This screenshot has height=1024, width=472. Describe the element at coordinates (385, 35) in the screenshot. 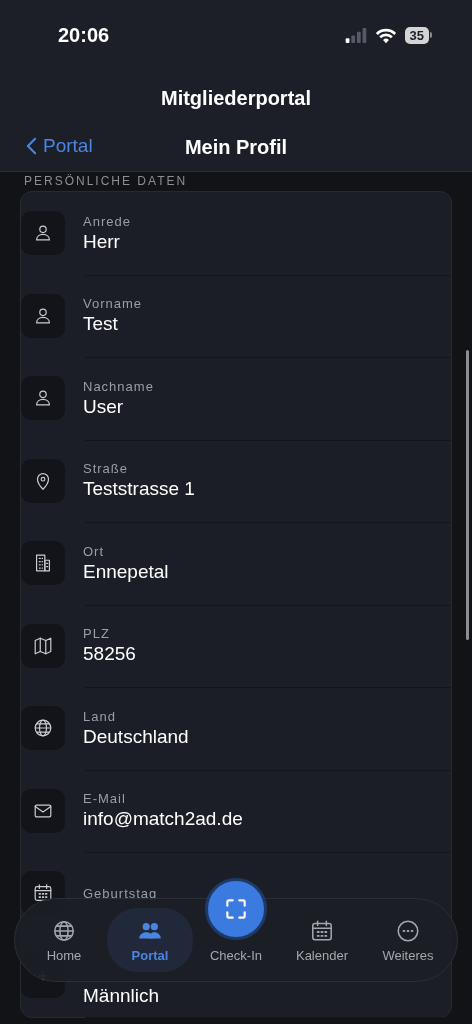

I see `wifi-icon` at that location.